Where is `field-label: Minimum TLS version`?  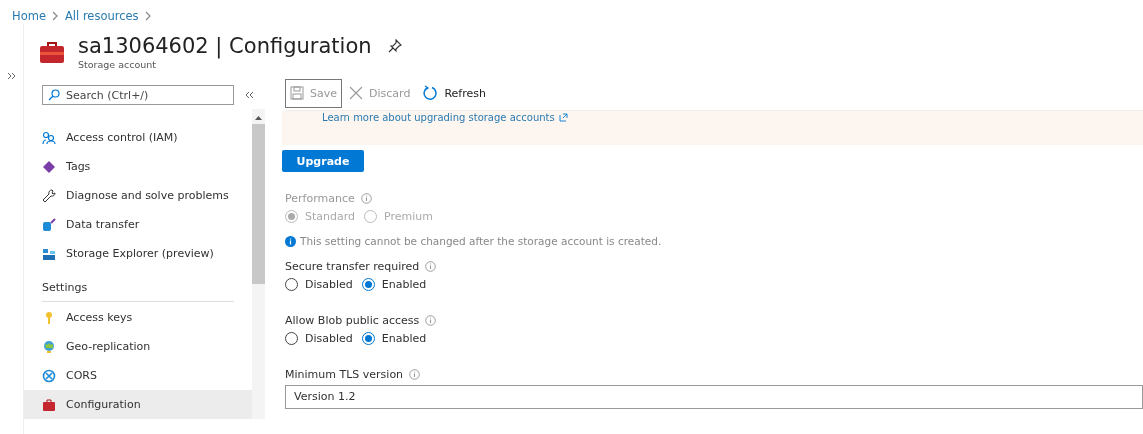
field-label: Minimum TLS version is located at coordinates (344, 374).